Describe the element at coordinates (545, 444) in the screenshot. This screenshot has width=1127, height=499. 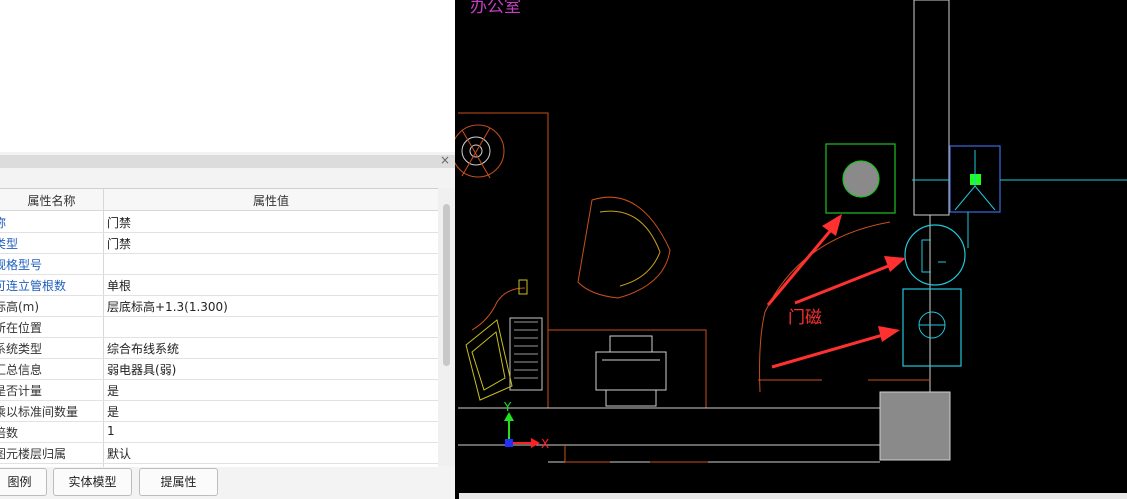
I see `x-axis-label: X` at that location.